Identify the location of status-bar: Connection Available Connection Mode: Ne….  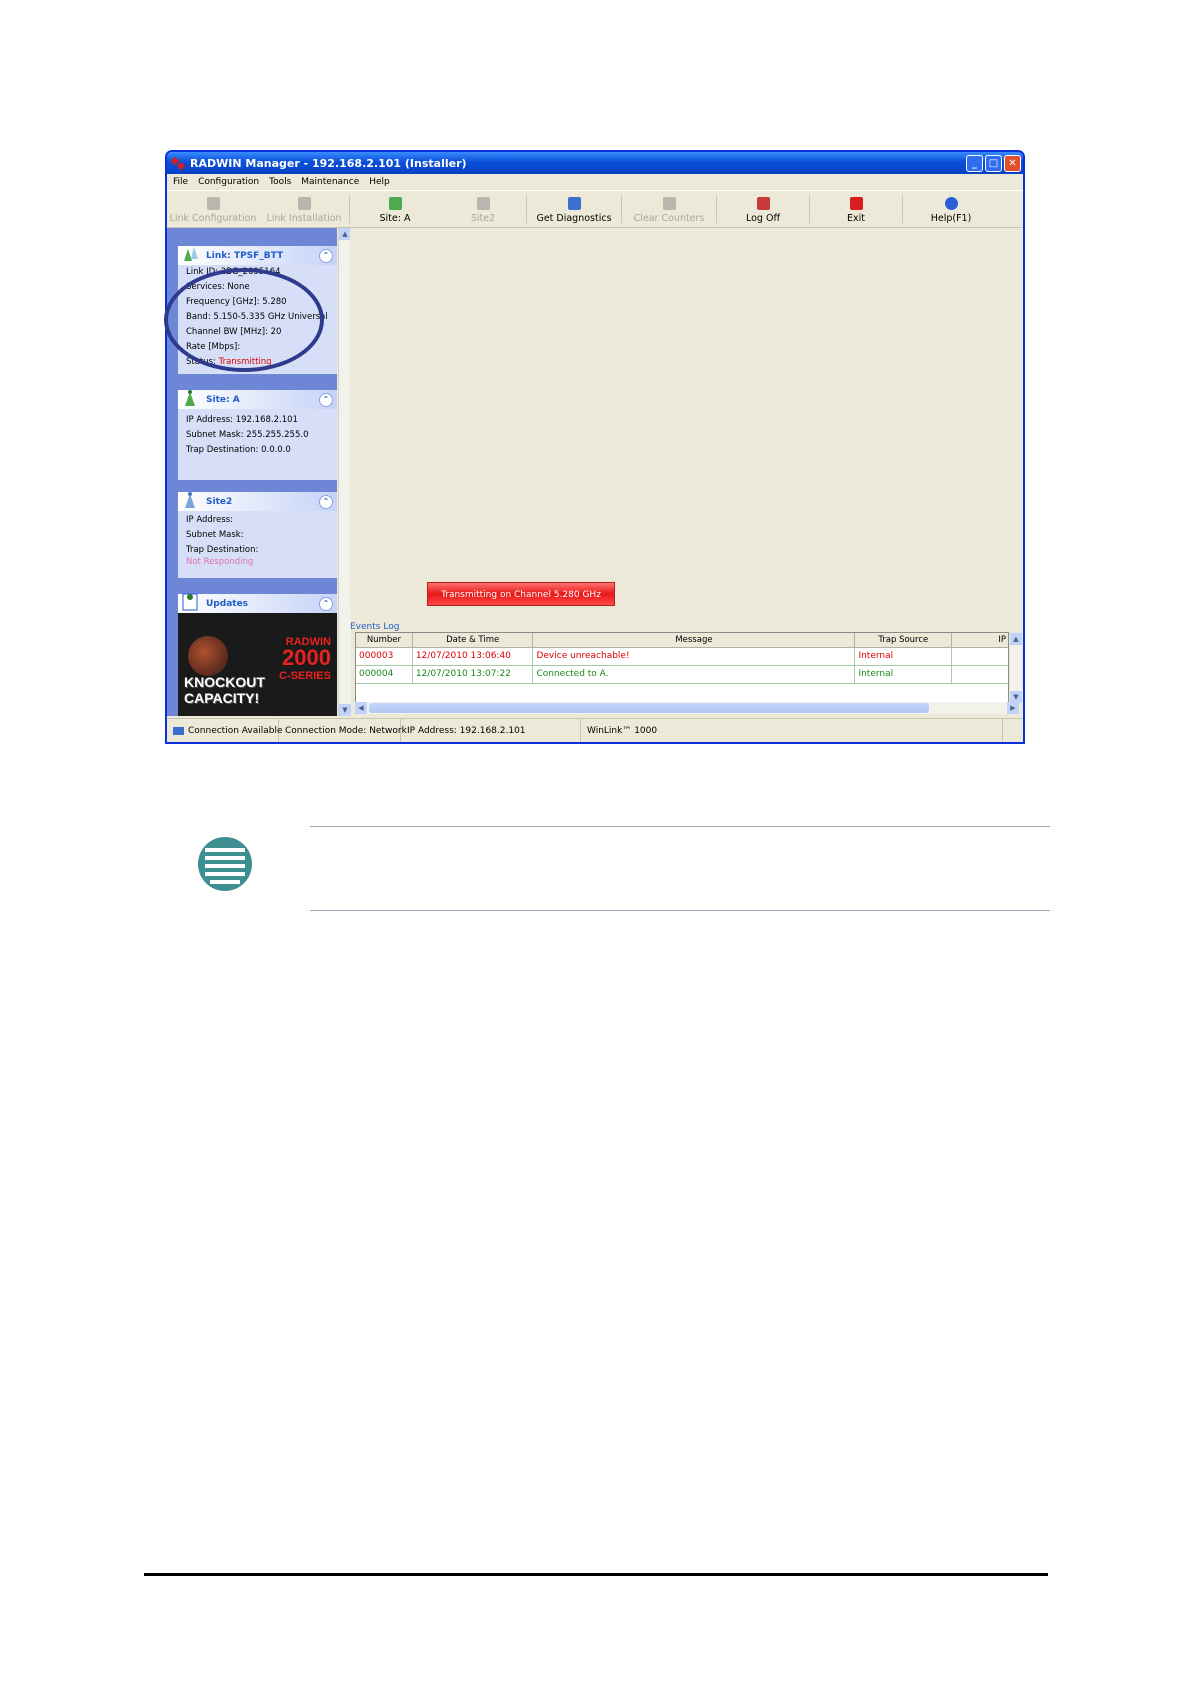
(595, 730).